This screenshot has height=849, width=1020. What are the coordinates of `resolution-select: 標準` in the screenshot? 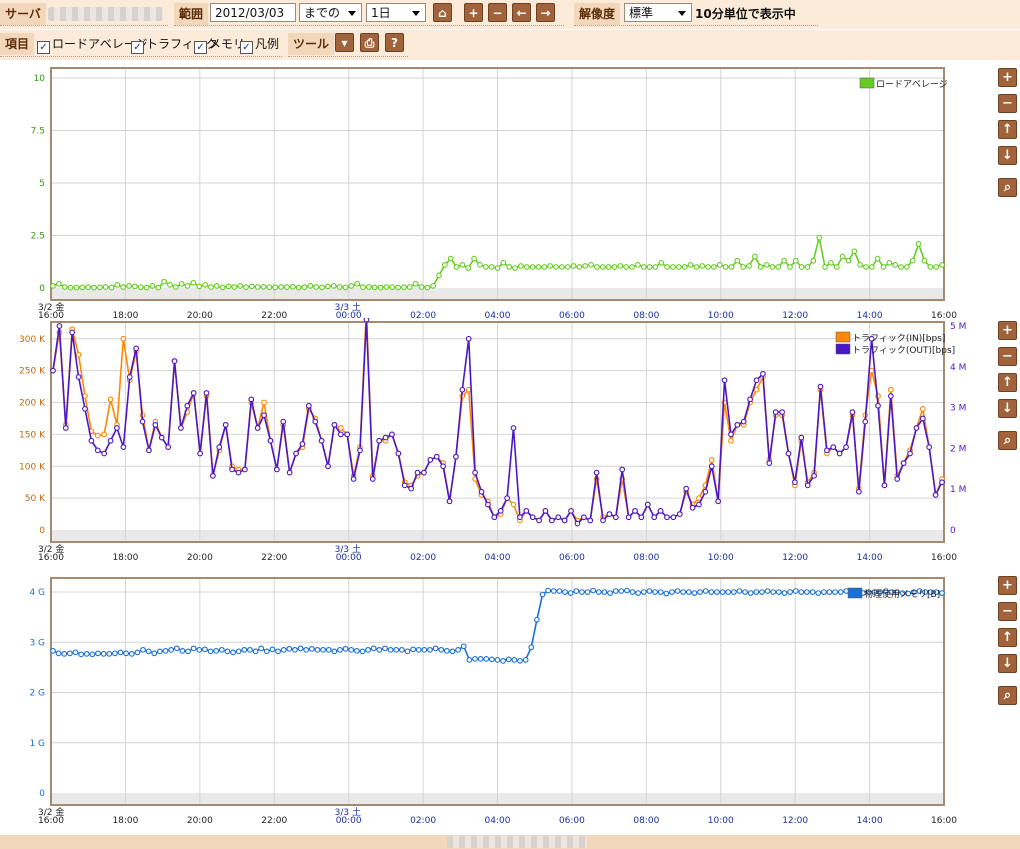 It's located at (658, 12).